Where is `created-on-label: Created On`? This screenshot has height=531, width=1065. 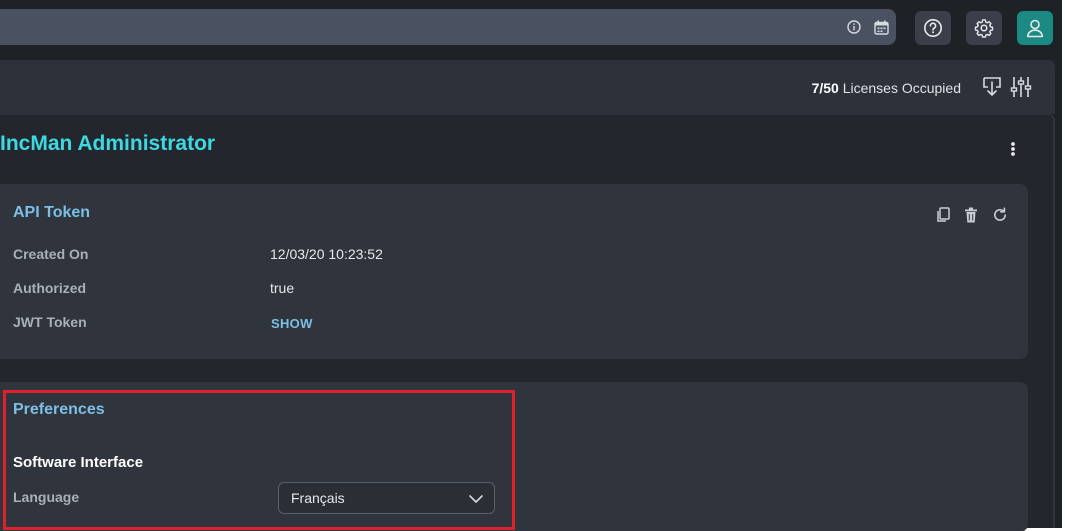 created-on-label: Created On is located at coordinates (51, 254).